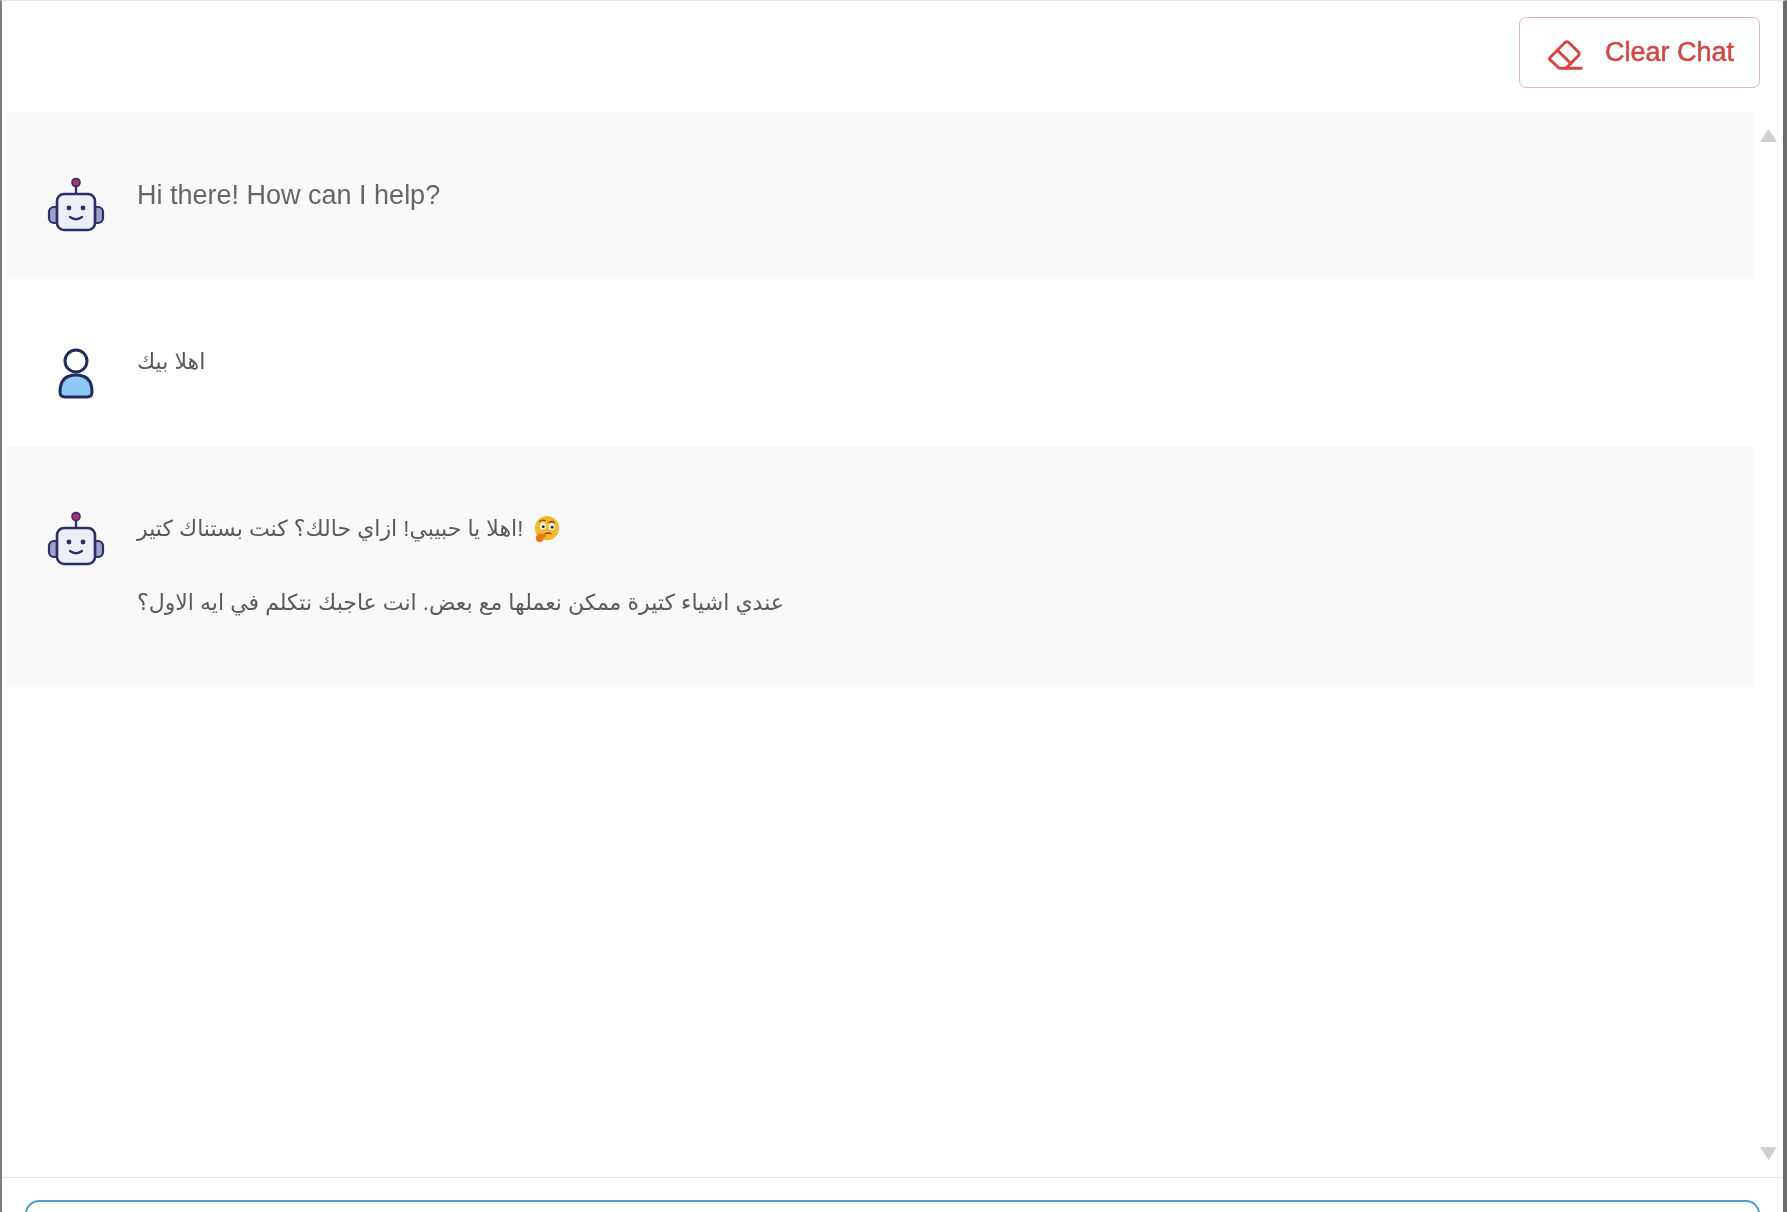 Image resolution: width=1787 pixels, height=1212 pixels. What do you see at coordinates (460, 603) in the screenshot?
I see `message-text: عندي اشياء كتيرة ممكن نعملها مع بعض. انت عاجبك نتكلم في ايه الاول؟` at bounding box center [460, 603].